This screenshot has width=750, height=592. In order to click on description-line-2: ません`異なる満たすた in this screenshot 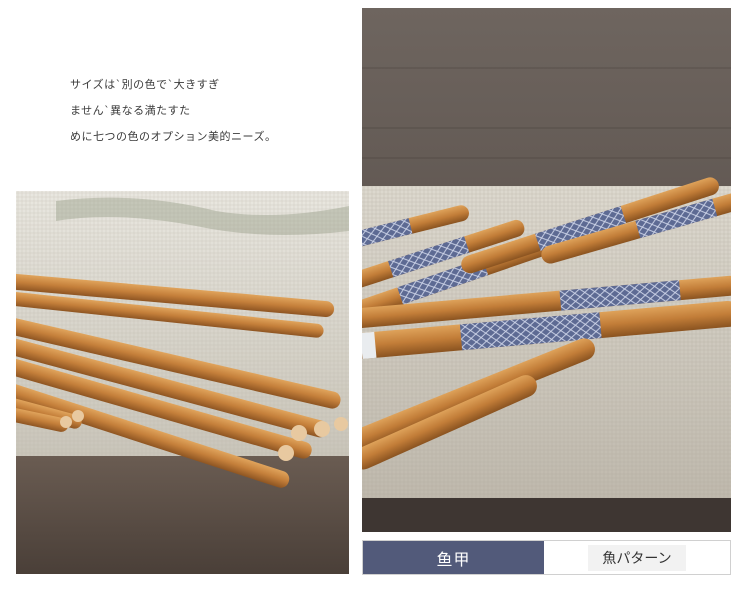, I will do `click(130, 110)`.